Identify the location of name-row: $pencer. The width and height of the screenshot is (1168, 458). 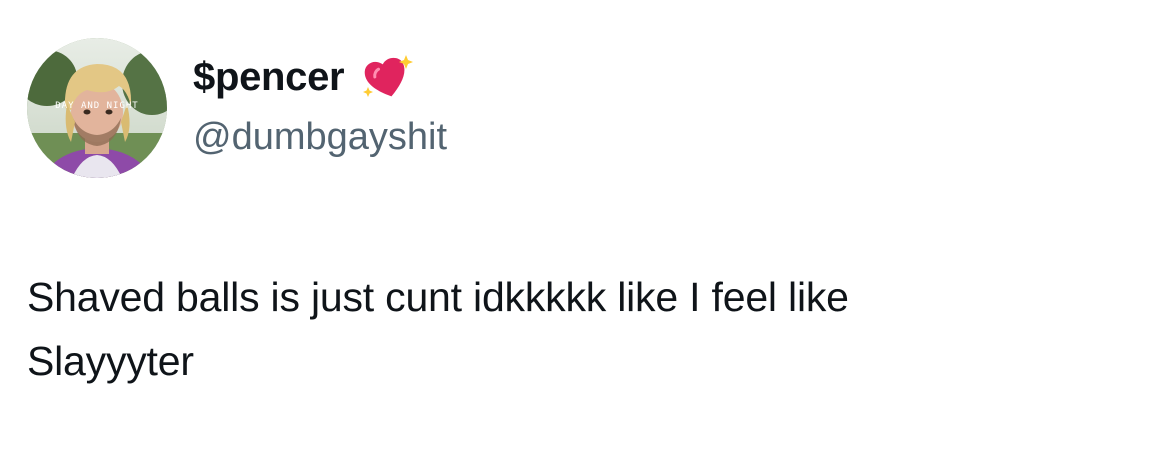
(320, 77).